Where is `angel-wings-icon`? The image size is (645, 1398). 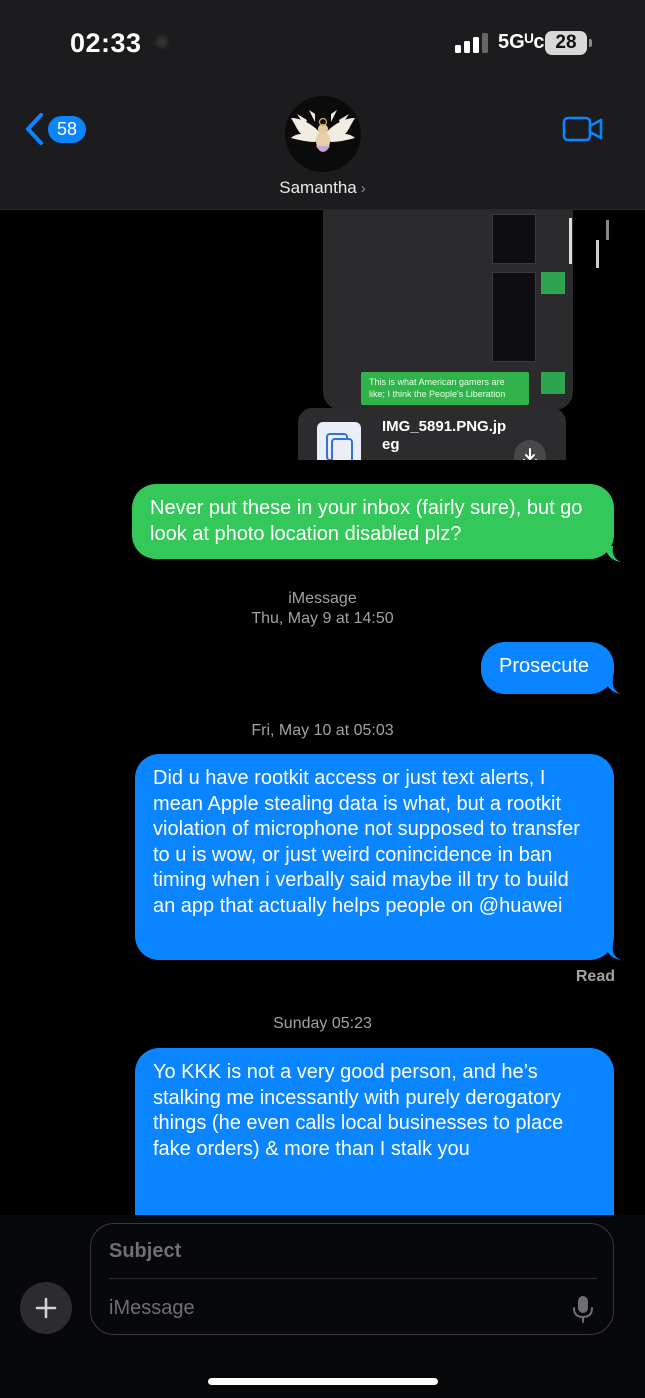
angel-wings-icon is located at coordinates (323, 134).